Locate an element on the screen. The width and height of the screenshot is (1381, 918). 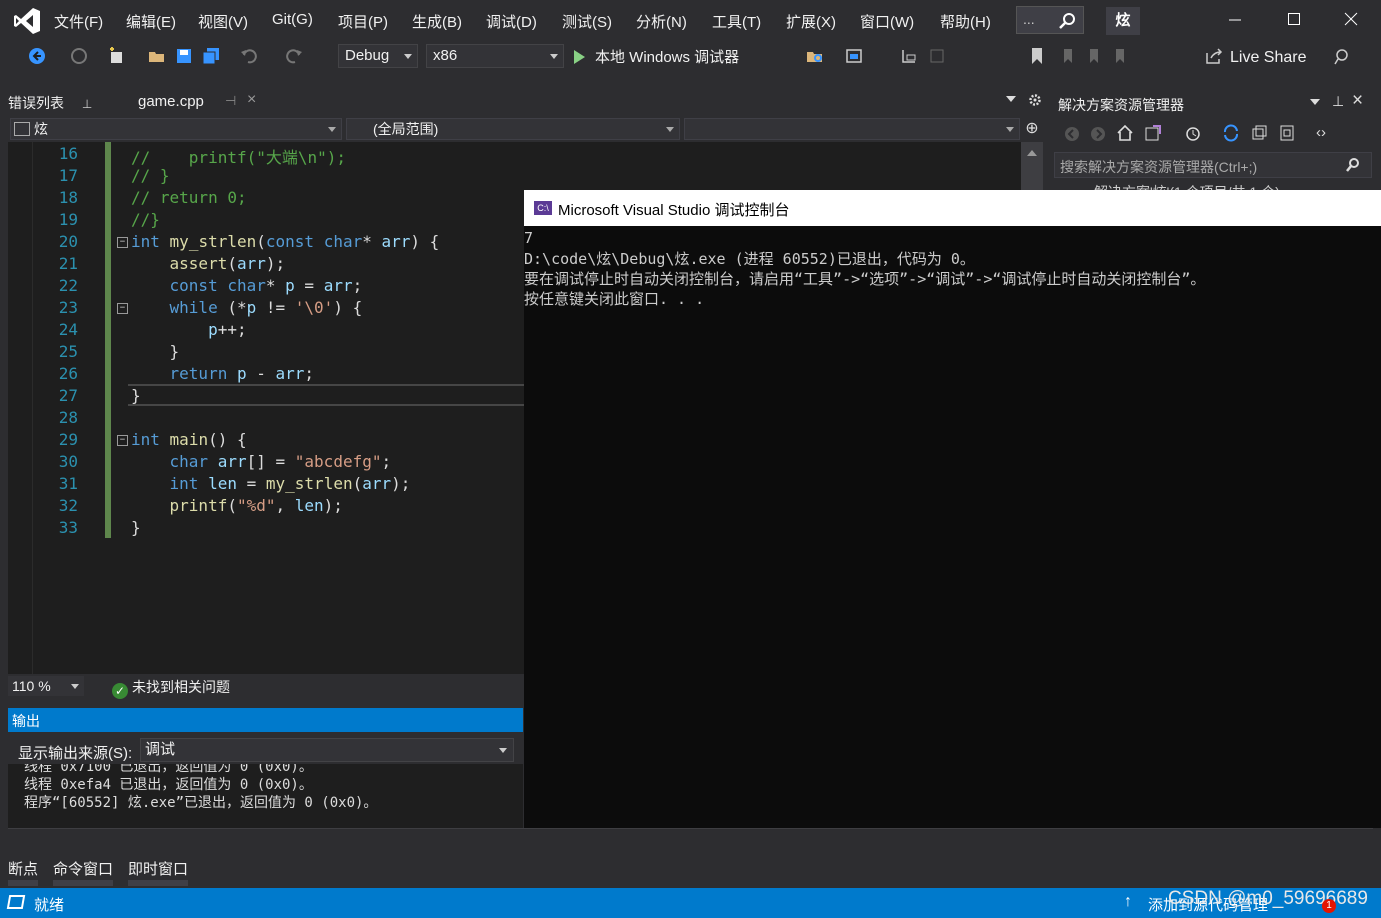
search-icon is located at coordinates (1353, 165).